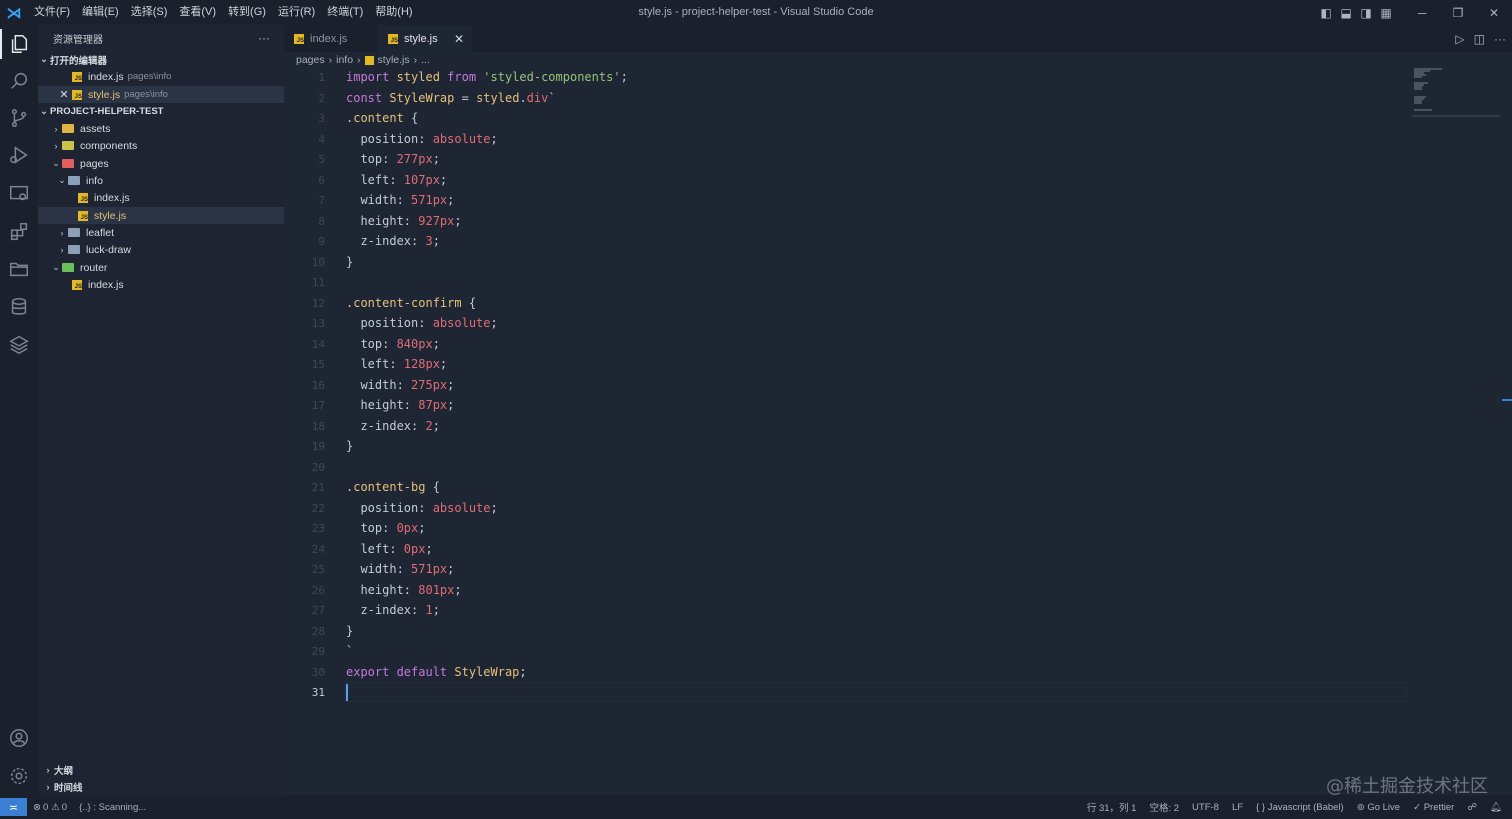 The height and width of the screenshot is (819, 1512). I want to click on menu-view: 查看(V), so click(197, 12).